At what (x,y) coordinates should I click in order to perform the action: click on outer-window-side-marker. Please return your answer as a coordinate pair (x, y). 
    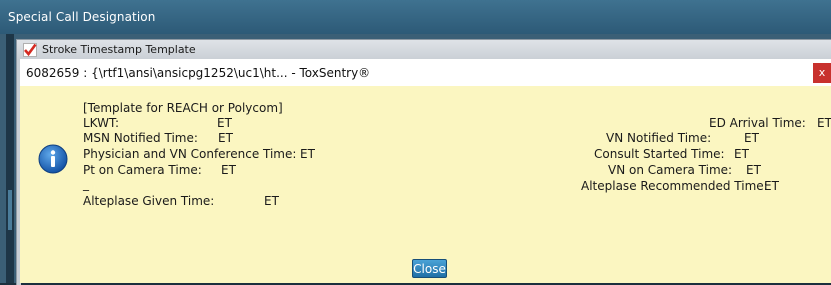
    Looking at the image, I should click on (10, 210).